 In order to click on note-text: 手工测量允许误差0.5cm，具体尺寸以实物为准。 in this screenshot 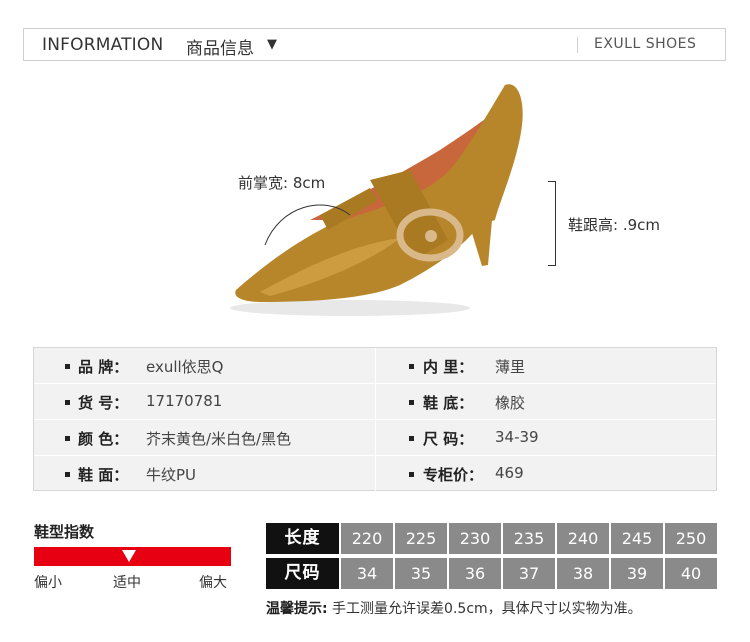, I will do `click(484, 609)`.